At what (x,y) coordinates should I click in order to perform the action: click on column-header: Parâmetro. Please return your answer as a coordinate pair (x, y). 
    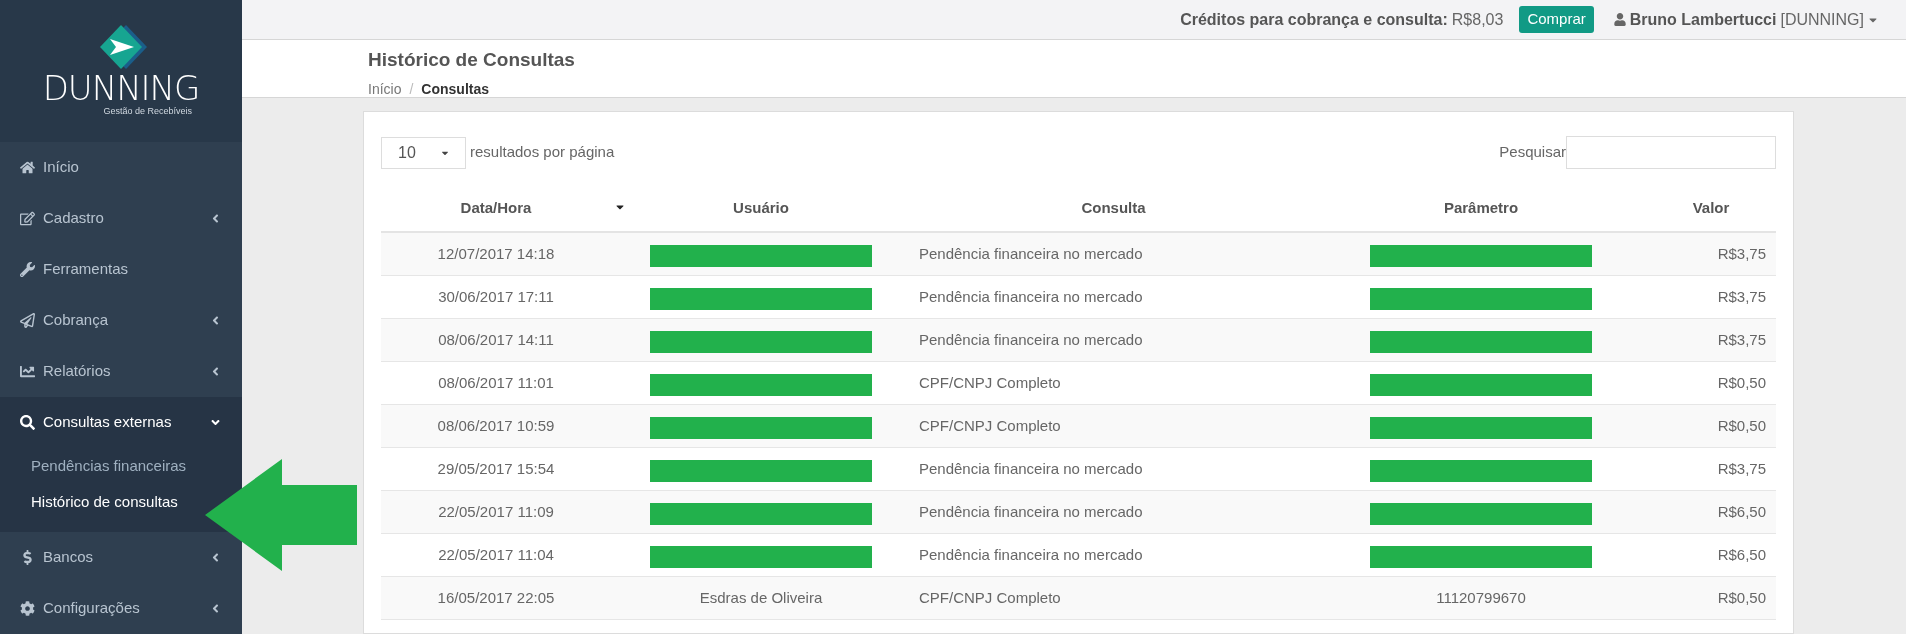
    Looking at the image, I should click on (1481, 207).